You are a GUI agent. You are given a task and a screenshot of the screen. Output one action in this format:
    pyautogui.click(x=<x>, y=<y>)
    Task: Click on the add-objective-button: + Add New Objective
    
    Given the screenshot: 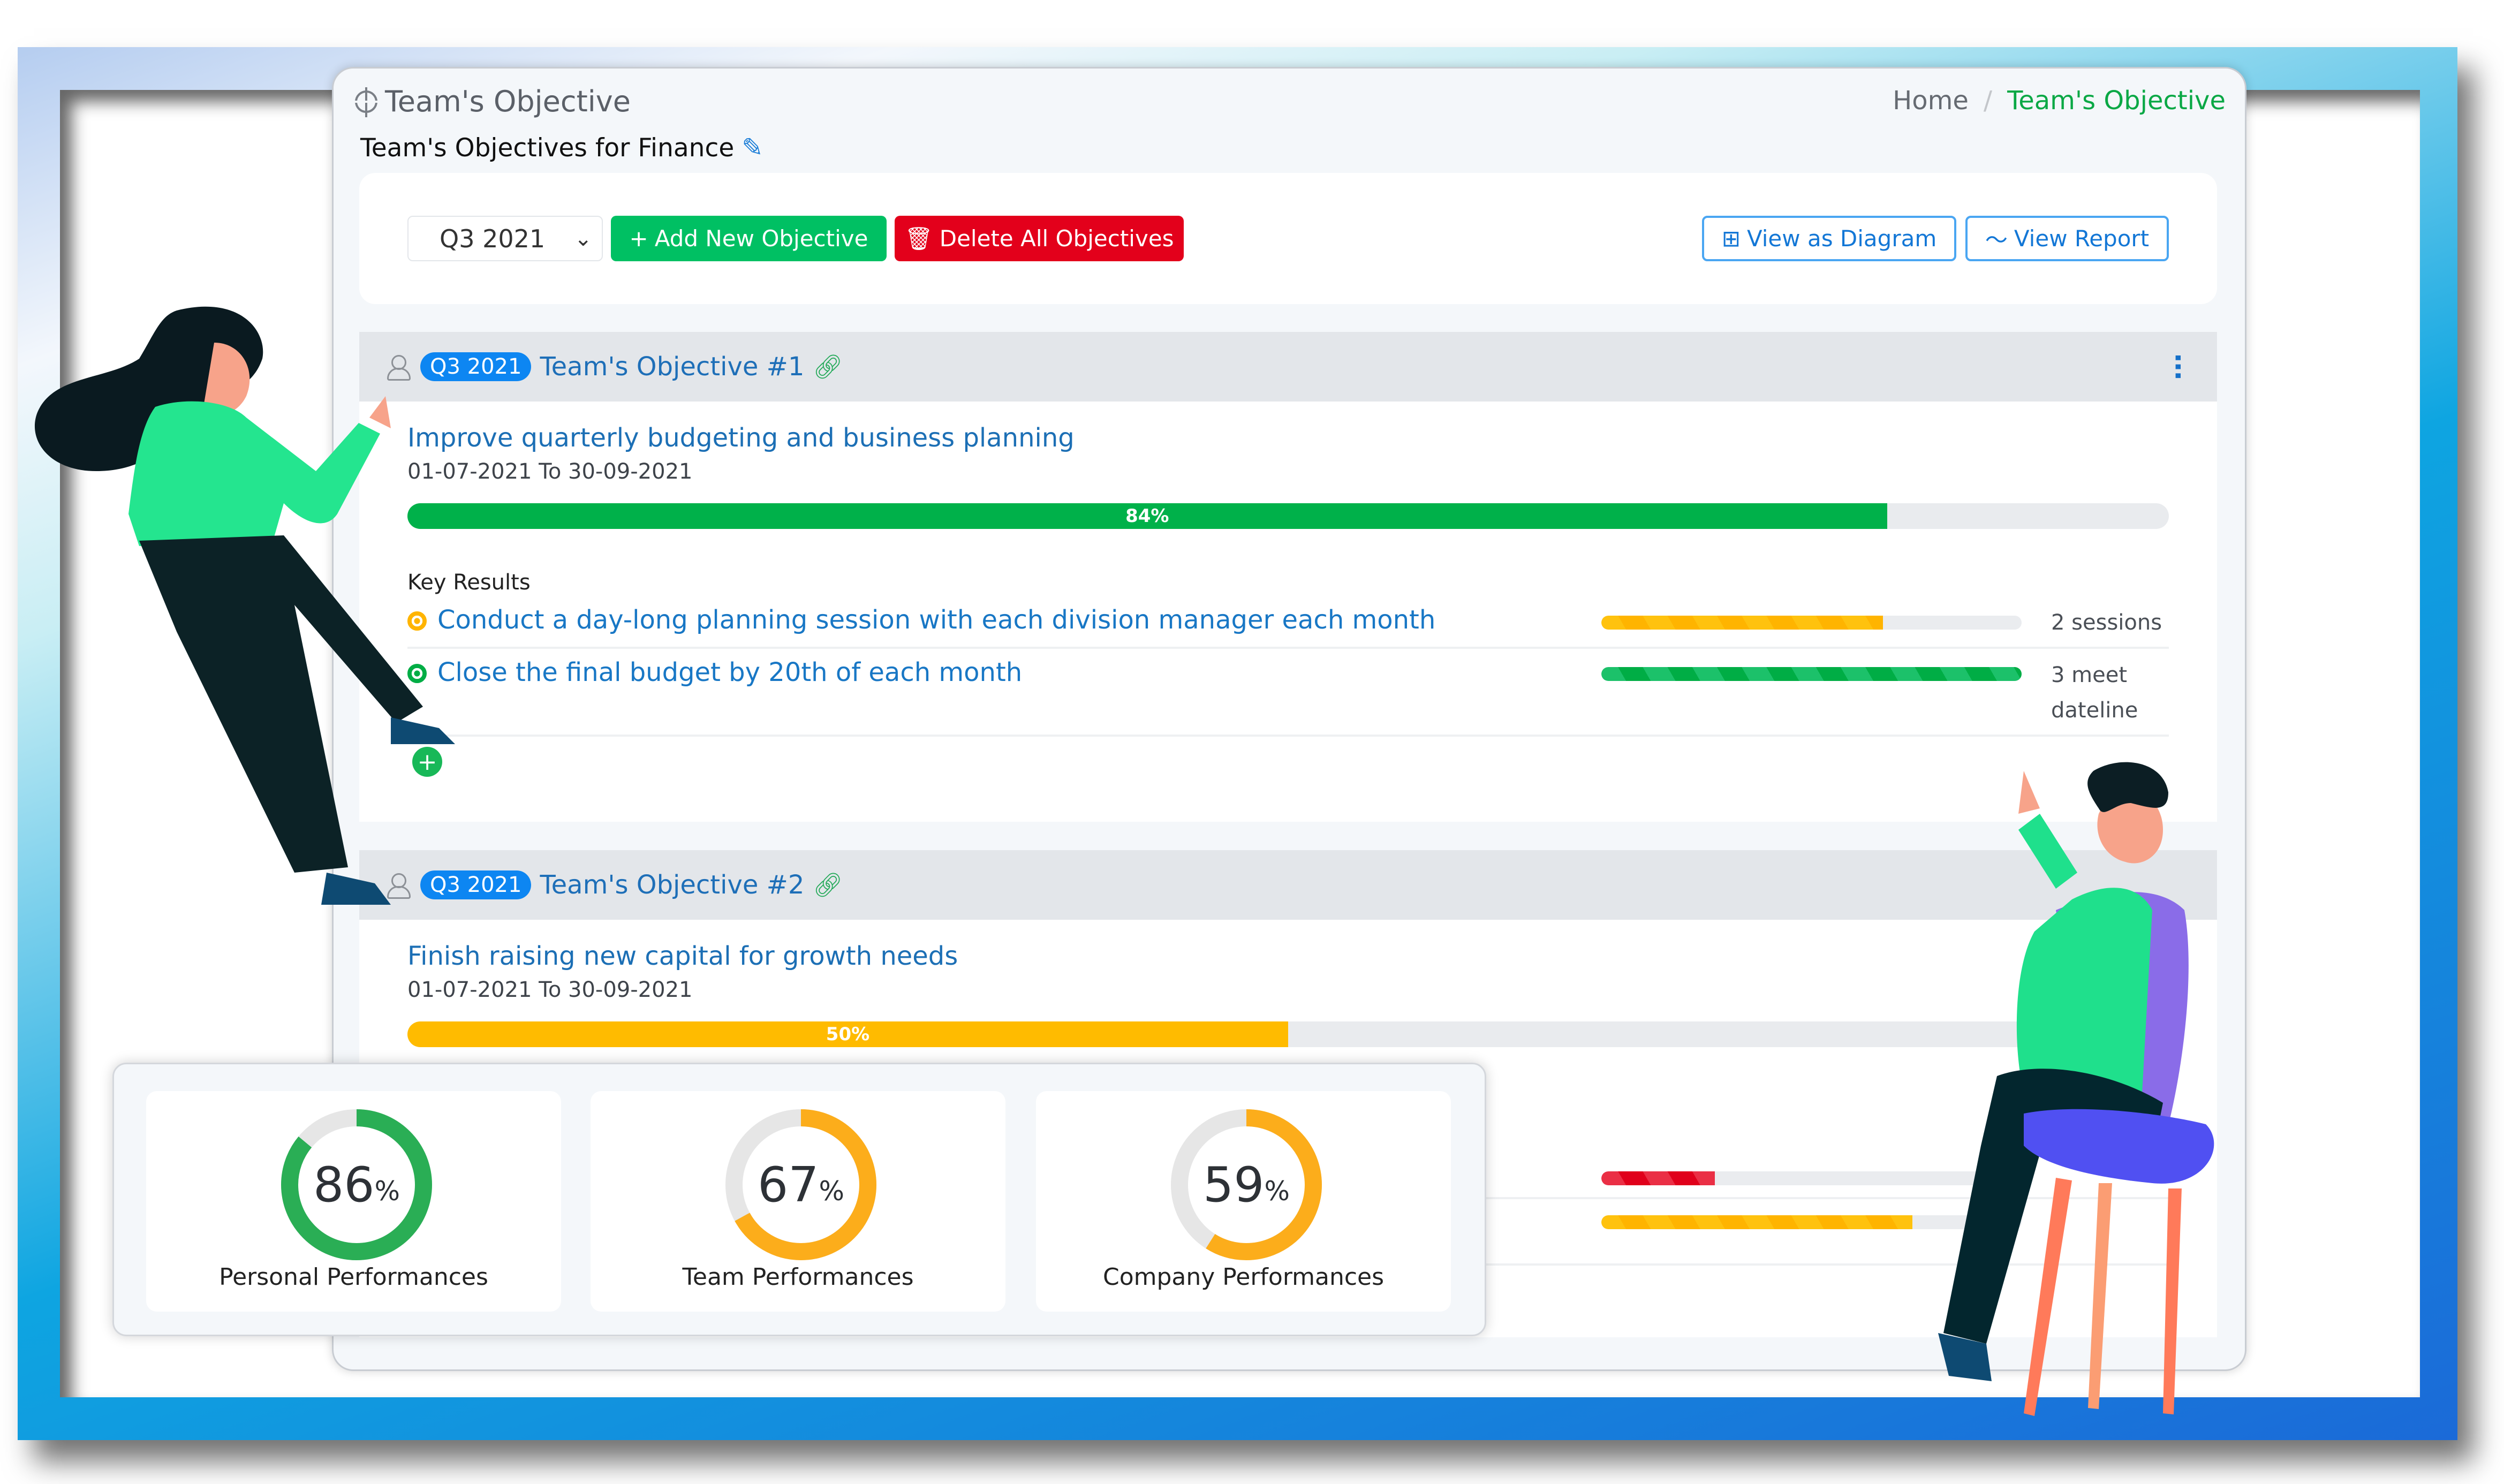 What is the action you would take?
    pyautogui.click(x=749, y=238)
    